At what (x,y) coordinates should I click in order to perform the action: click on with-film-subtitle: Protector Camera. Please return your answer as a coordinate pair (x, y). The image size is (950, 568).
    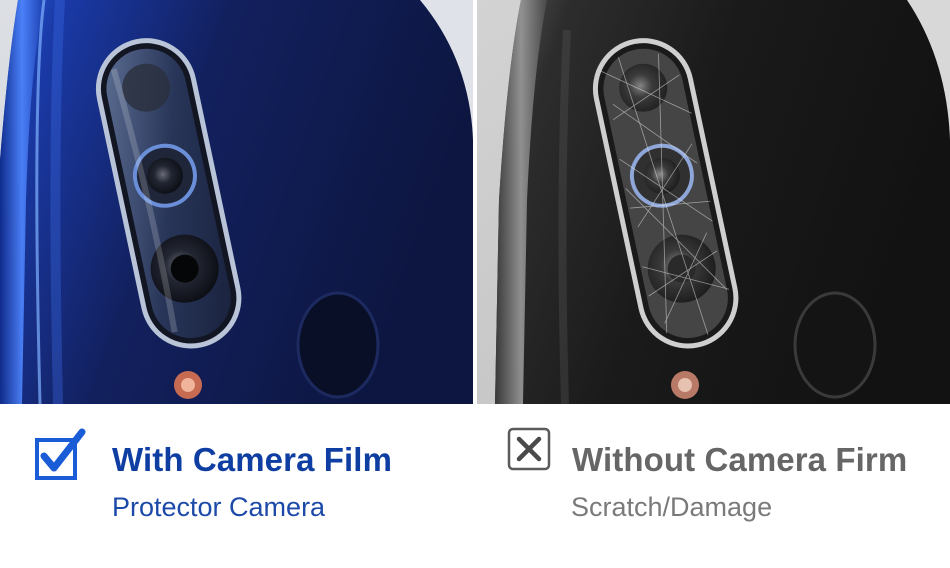
    Looking at the image, I should click on (219, 507).